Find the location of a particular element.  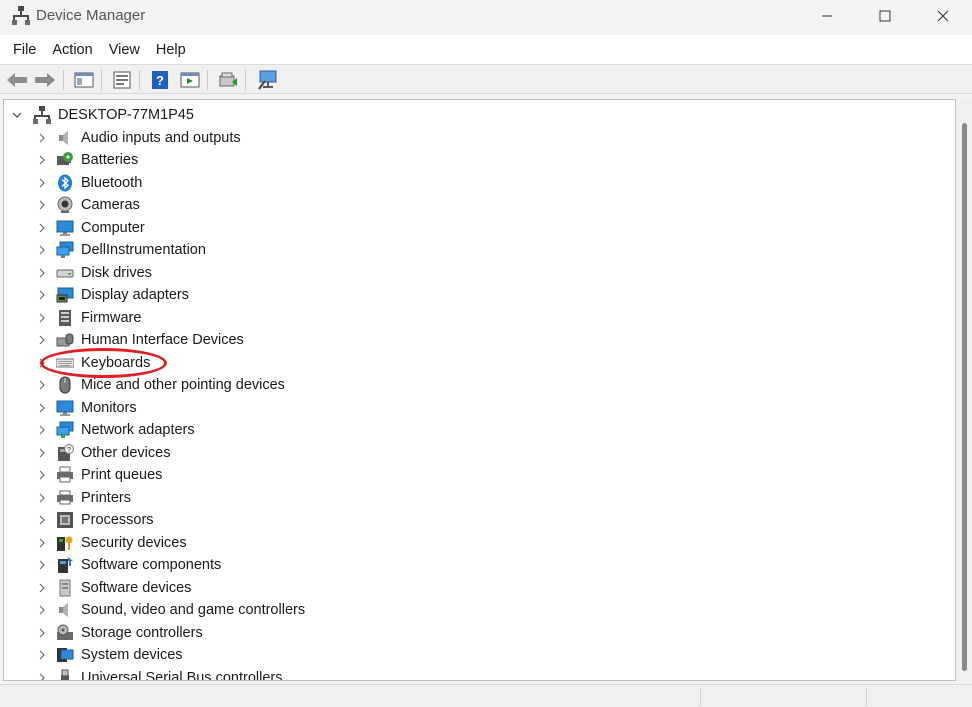

tree-item-label: Network adapters is located at coordinates (138, 430).